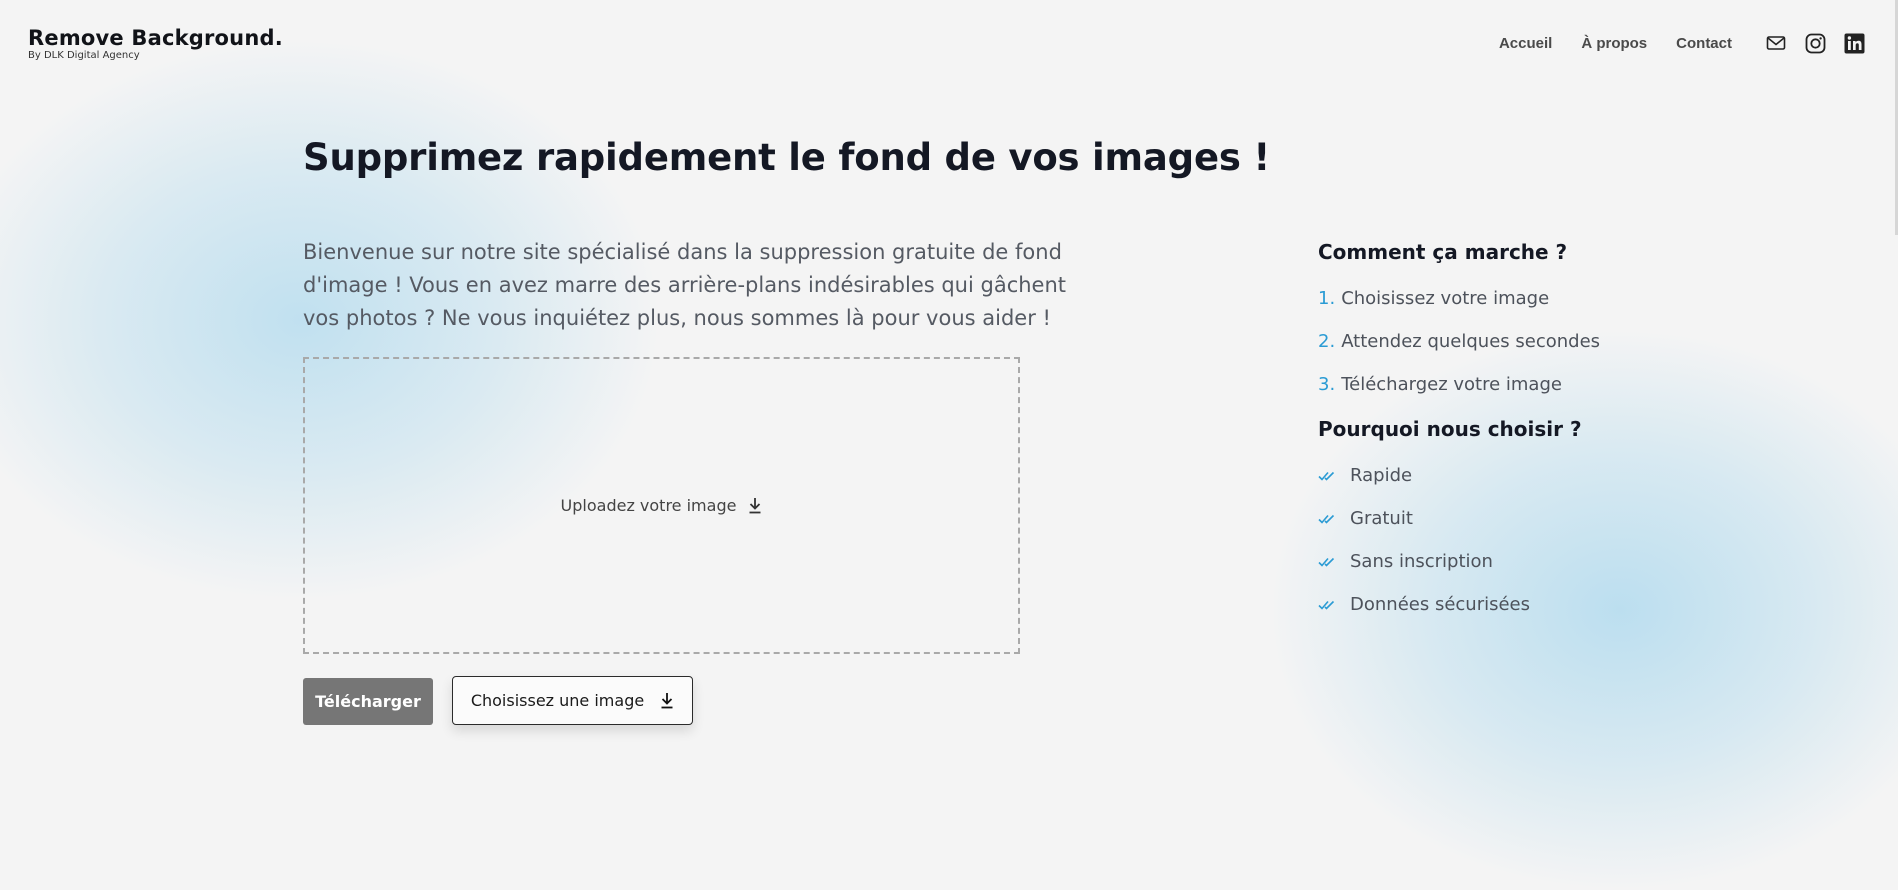  I want to click on nav-link-contact: Contact, so click(1704, 43).